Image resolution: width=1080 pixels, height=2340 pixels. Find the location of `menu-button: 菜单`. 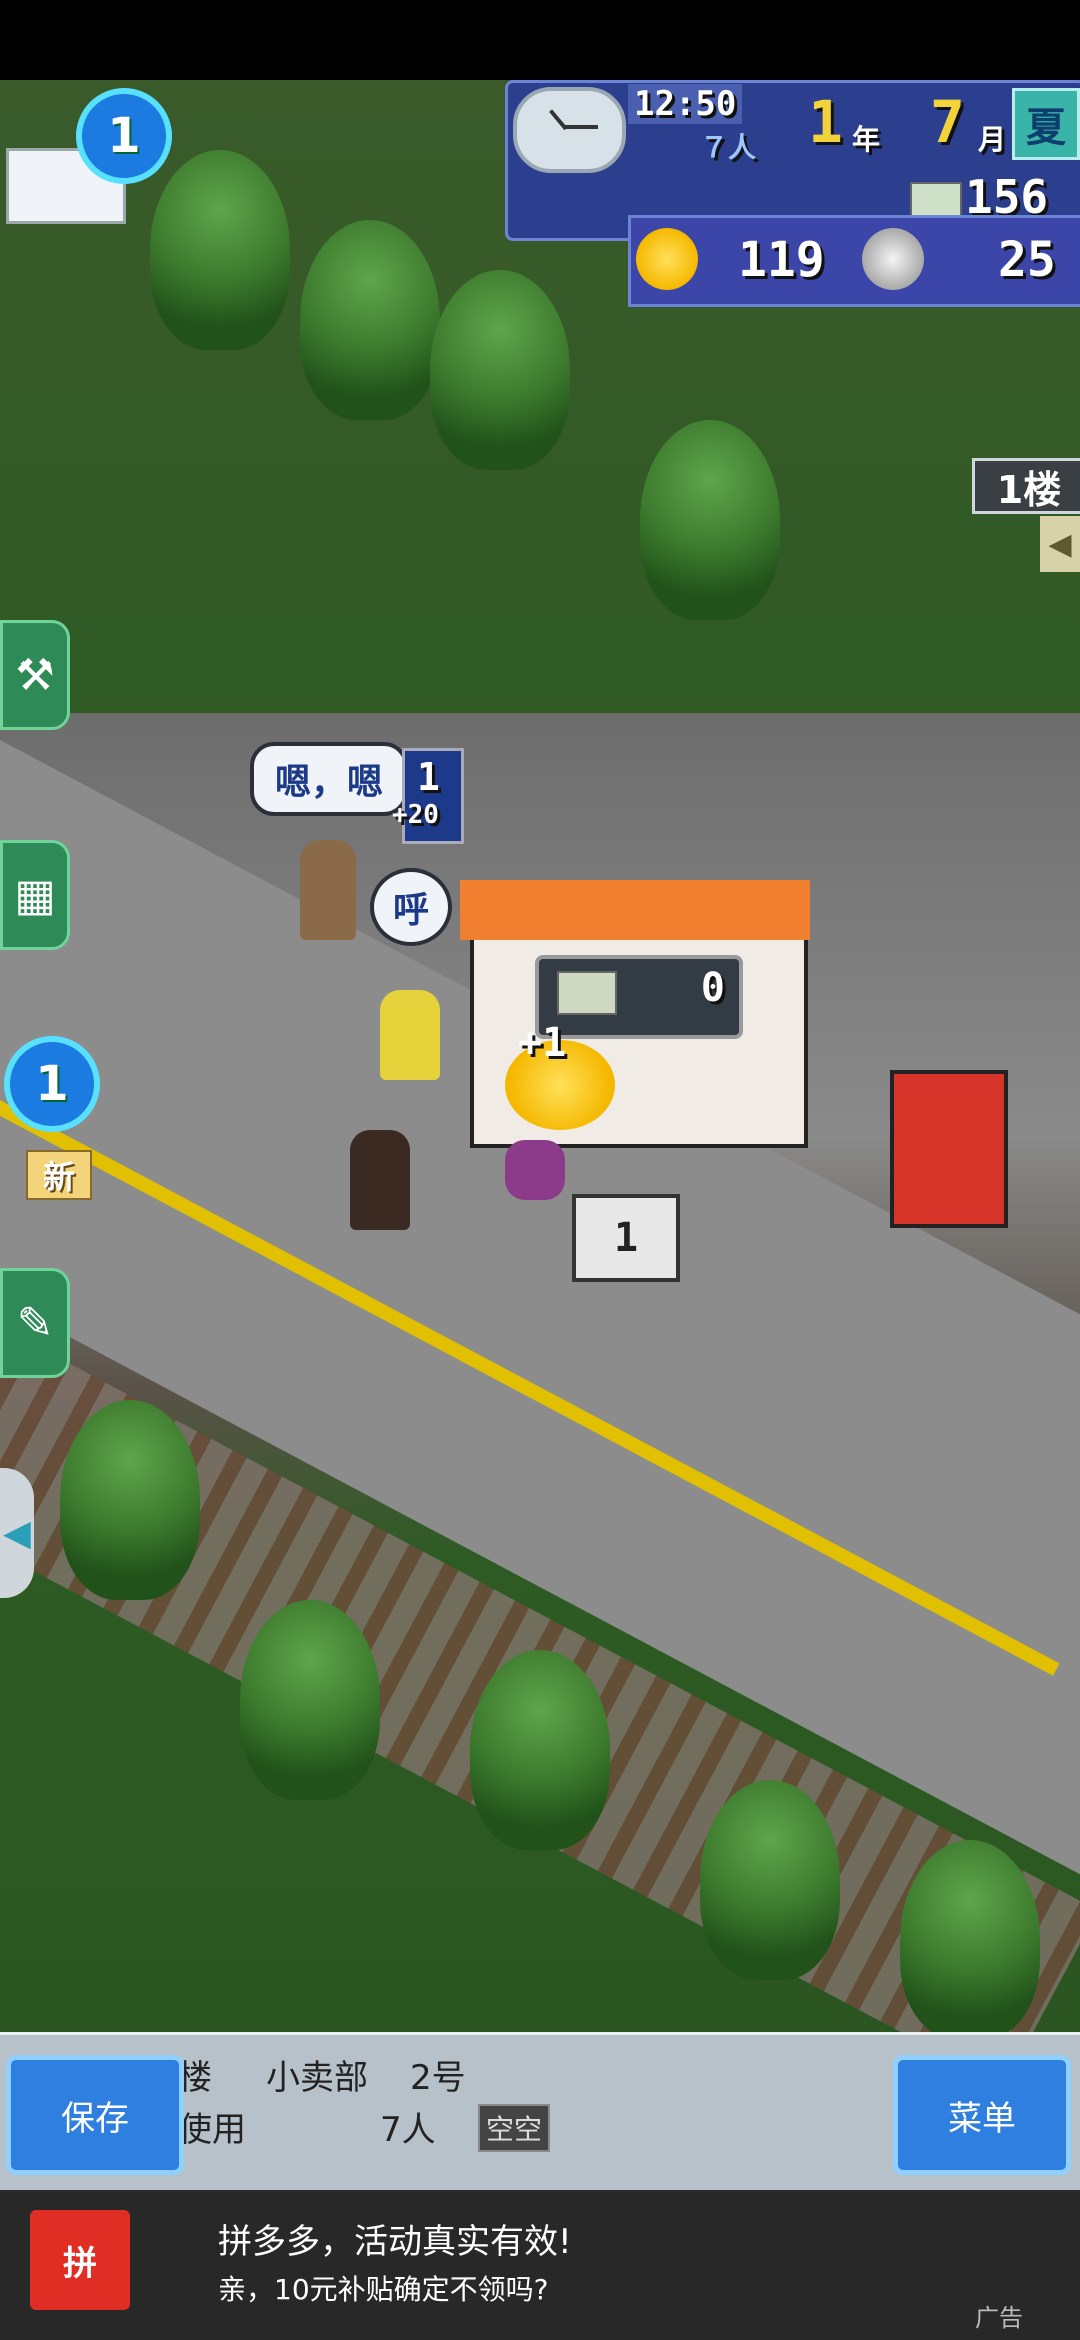

menu-button: 菜单 is located at coordinates (982, 2115).